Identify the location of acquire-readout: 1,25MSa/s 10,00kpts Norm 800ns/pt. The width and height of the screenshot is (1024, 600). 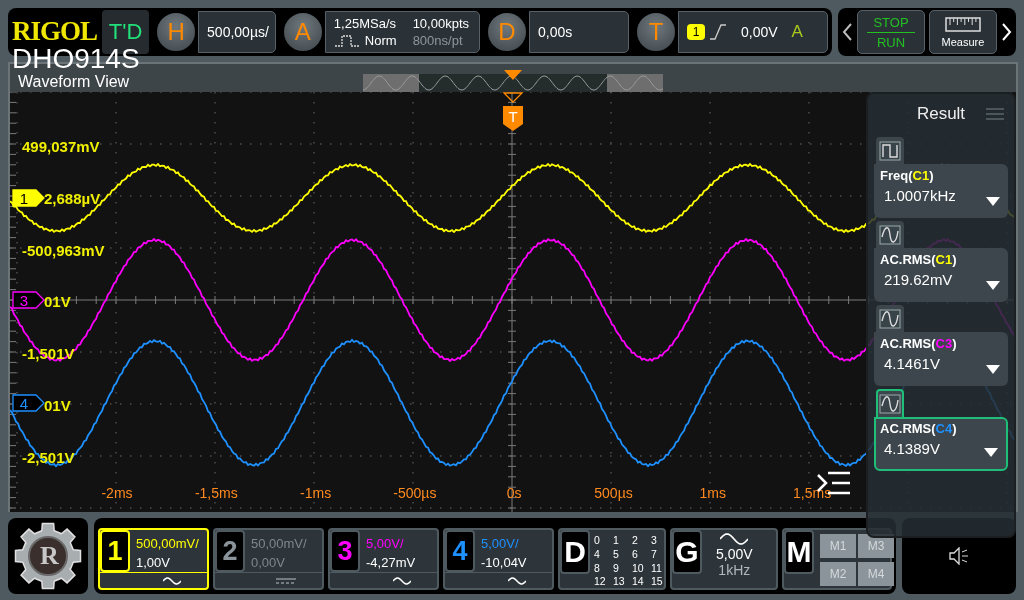
(402, 32).